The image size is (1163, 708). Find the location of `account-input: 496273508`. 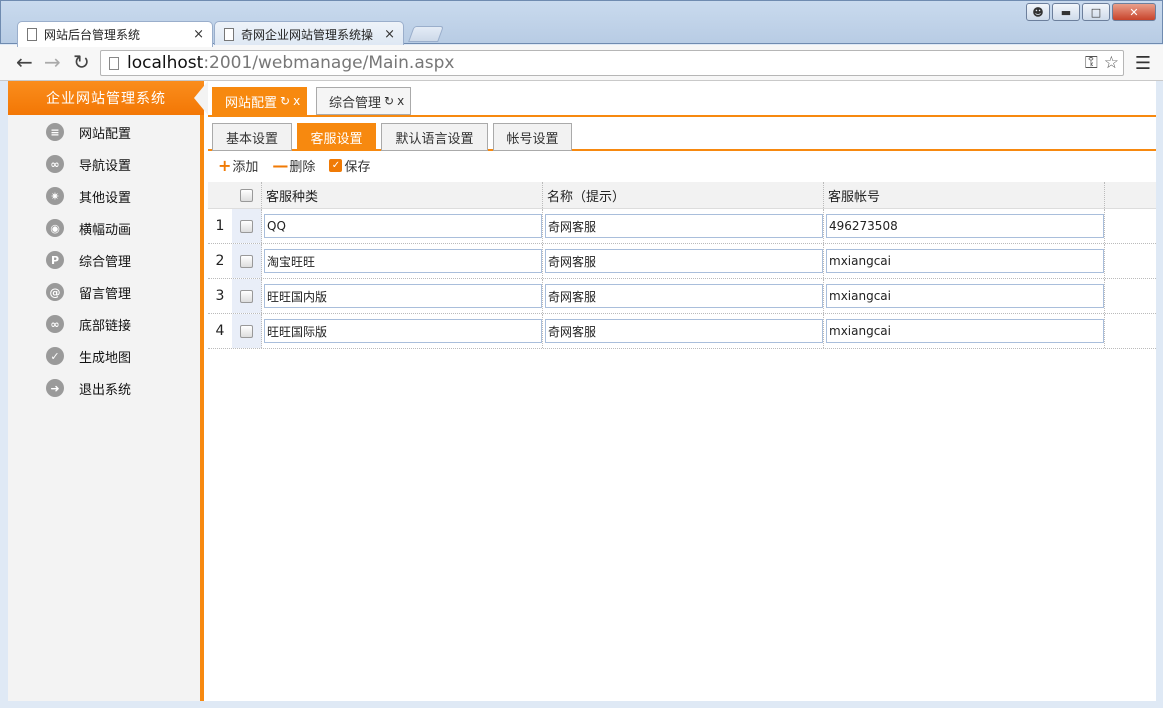

account-input: 496273508 is located at coordinates (965, 226).